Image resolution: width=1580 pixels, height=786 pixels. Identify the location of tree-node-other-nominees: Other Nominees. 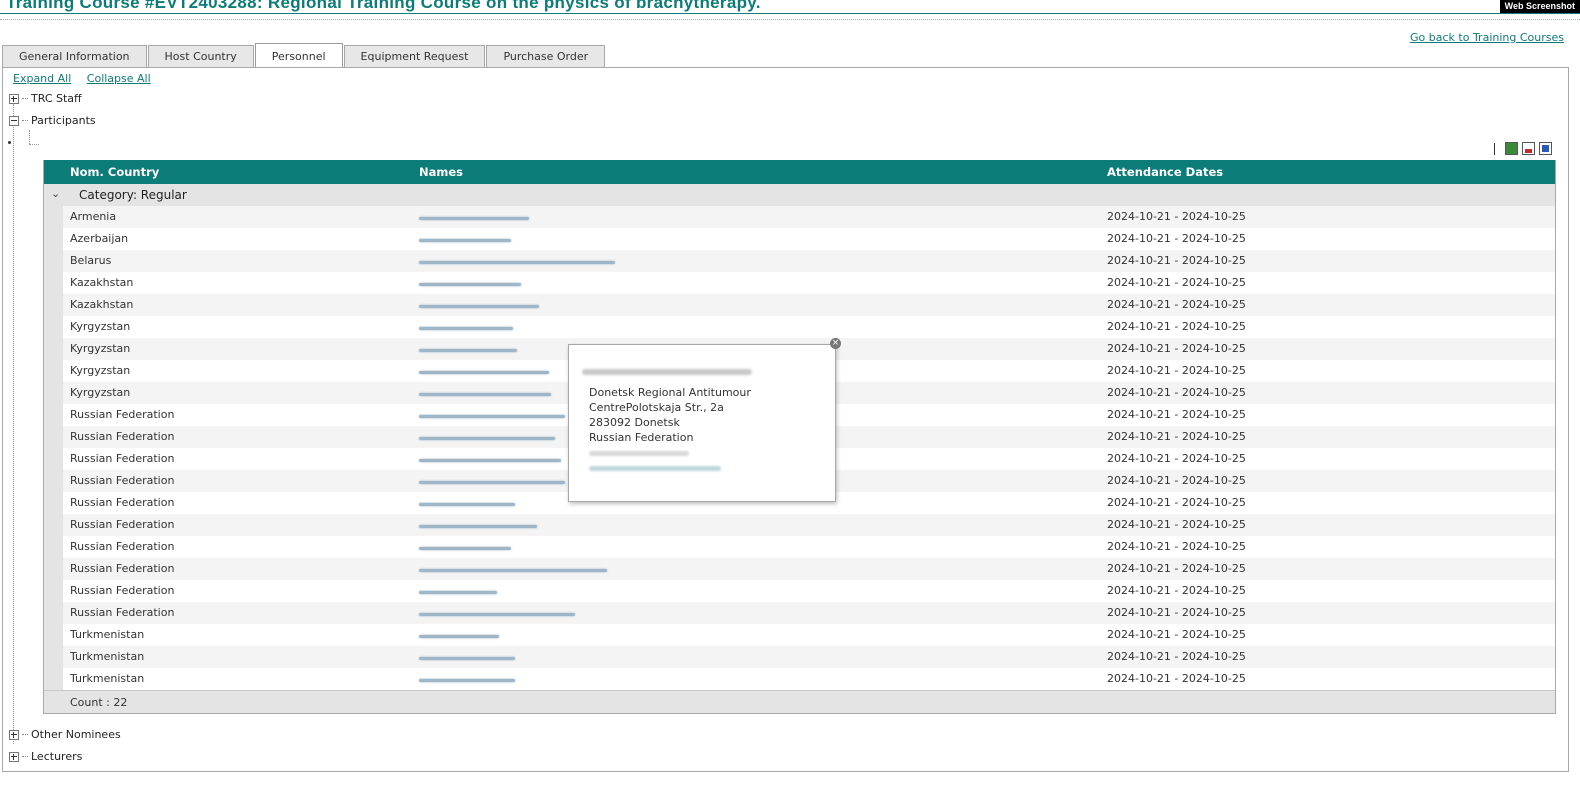
(65, 734).